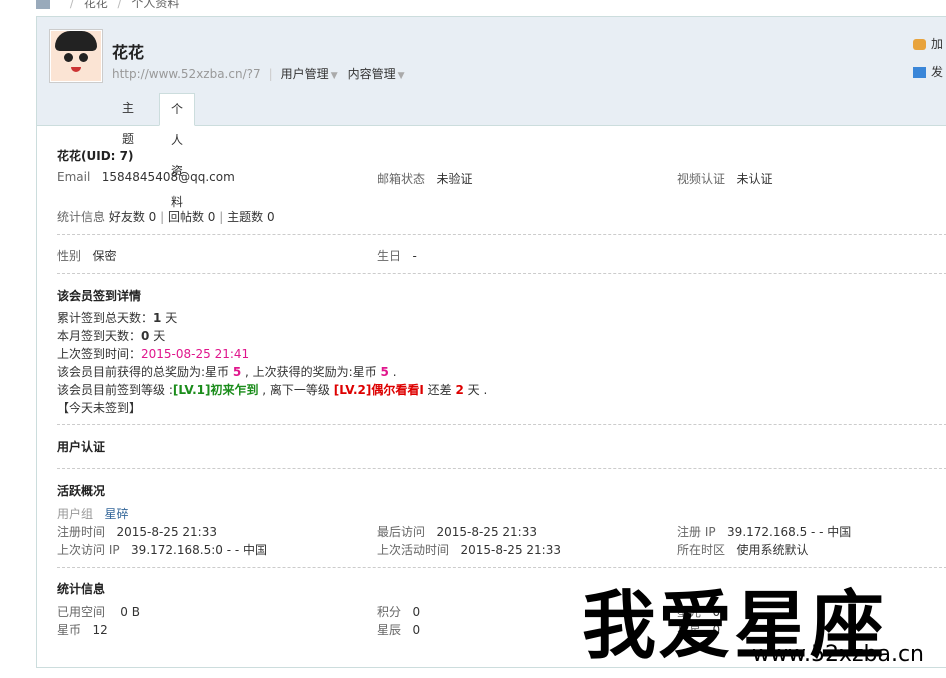  I want to click on handshake-icon, so click(919, 44).